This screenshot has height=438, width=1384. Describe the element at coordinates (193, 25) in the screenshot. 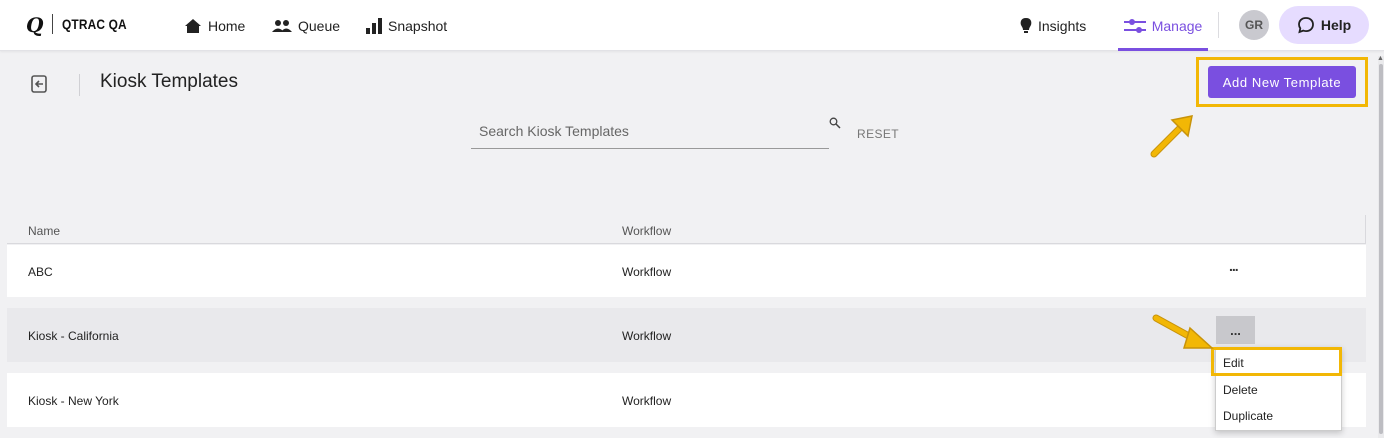

I see `home-icon` at that location.